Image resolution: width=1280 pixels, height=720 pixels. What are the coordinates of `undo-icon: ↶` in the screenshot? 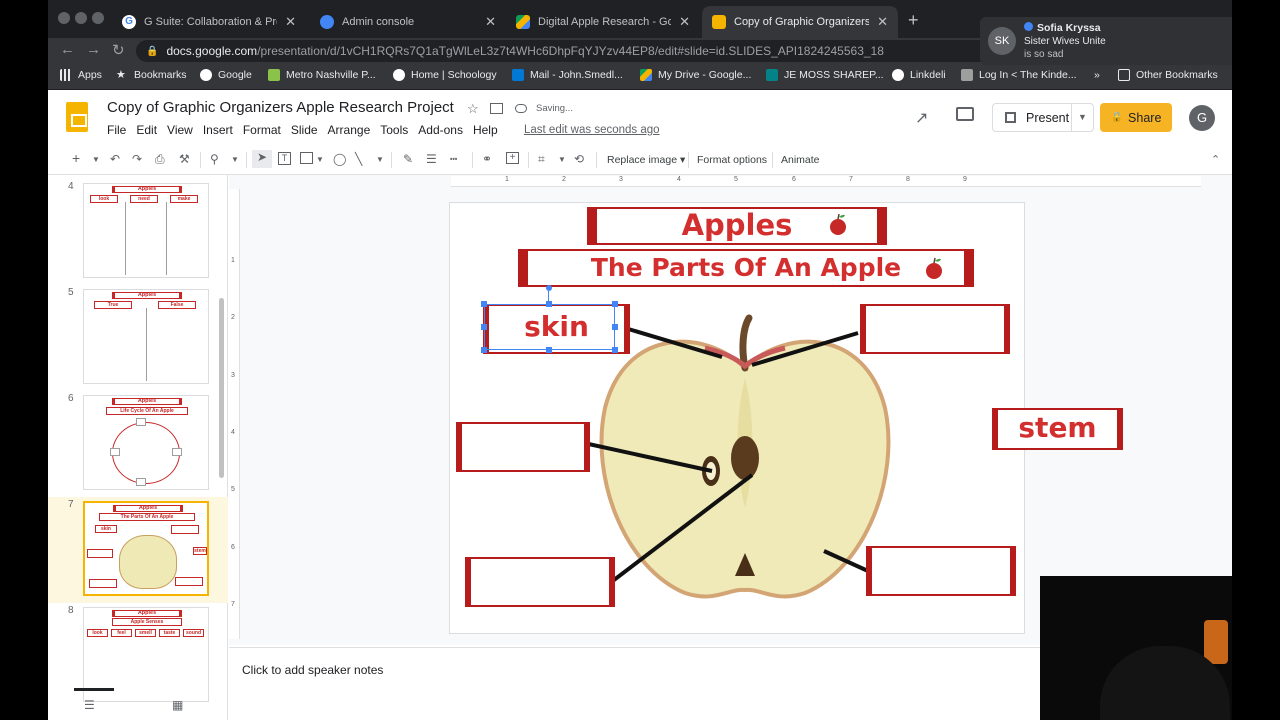 It's located at (115, 159).